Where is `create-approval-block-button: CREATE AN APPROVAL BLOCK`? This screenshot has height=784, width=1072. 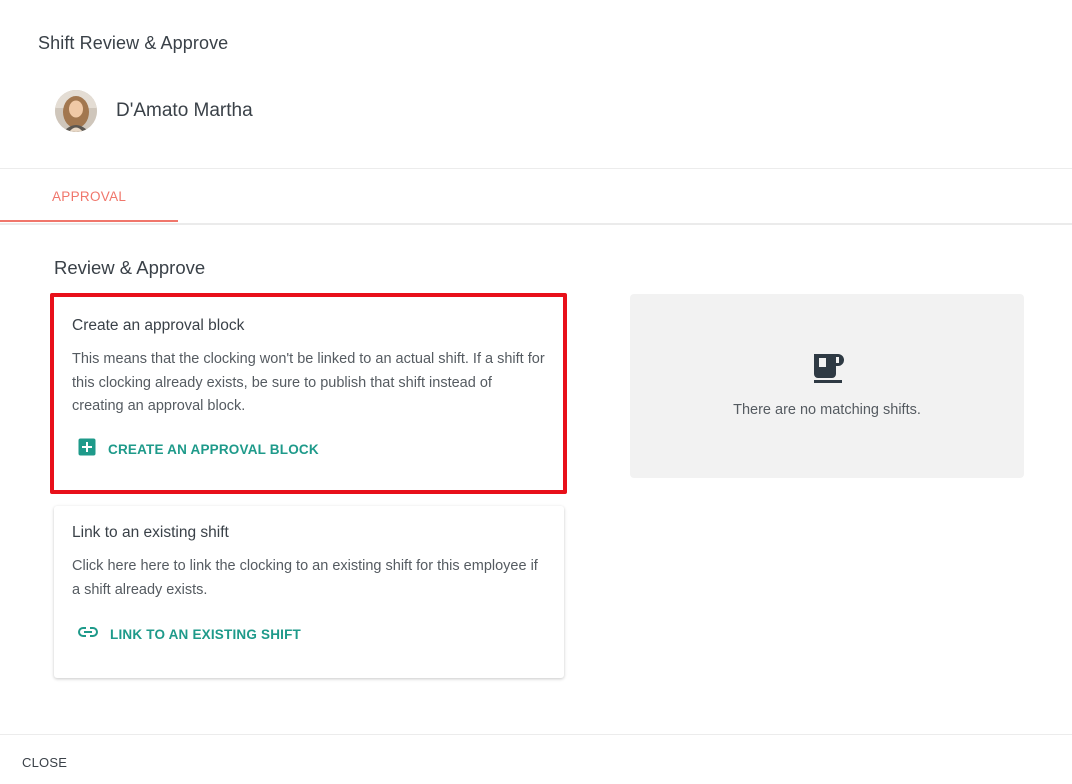 create-approval-block-button: CREATE AN APPROVAL BLOCK is located at coordinates (311, 449).